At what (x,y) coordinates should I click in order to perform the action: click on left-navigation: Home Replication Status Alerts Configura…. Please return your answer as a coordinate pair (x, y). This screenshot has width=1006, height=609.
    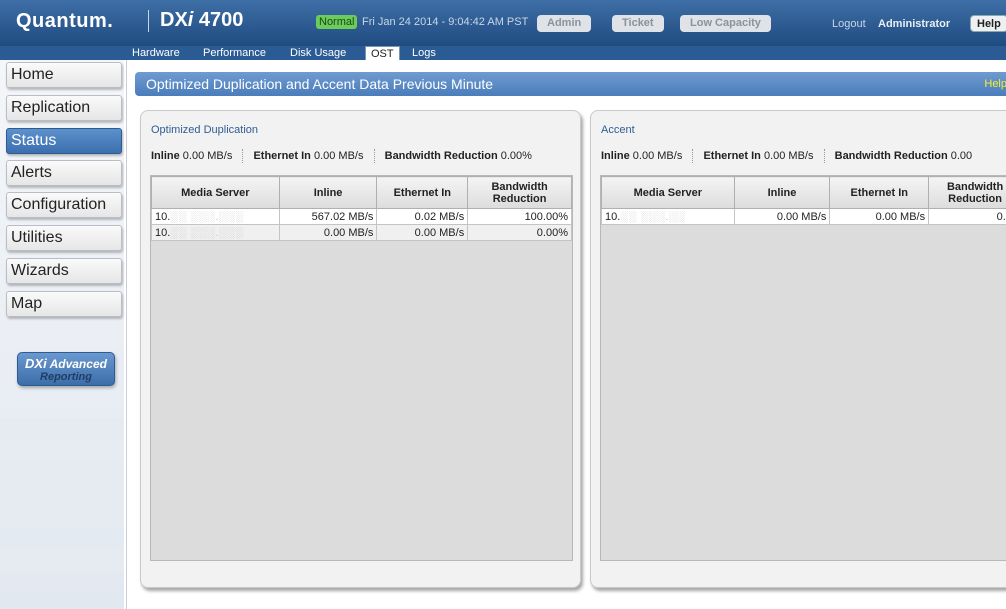
    Looking at the image, I should click on (62, 334).